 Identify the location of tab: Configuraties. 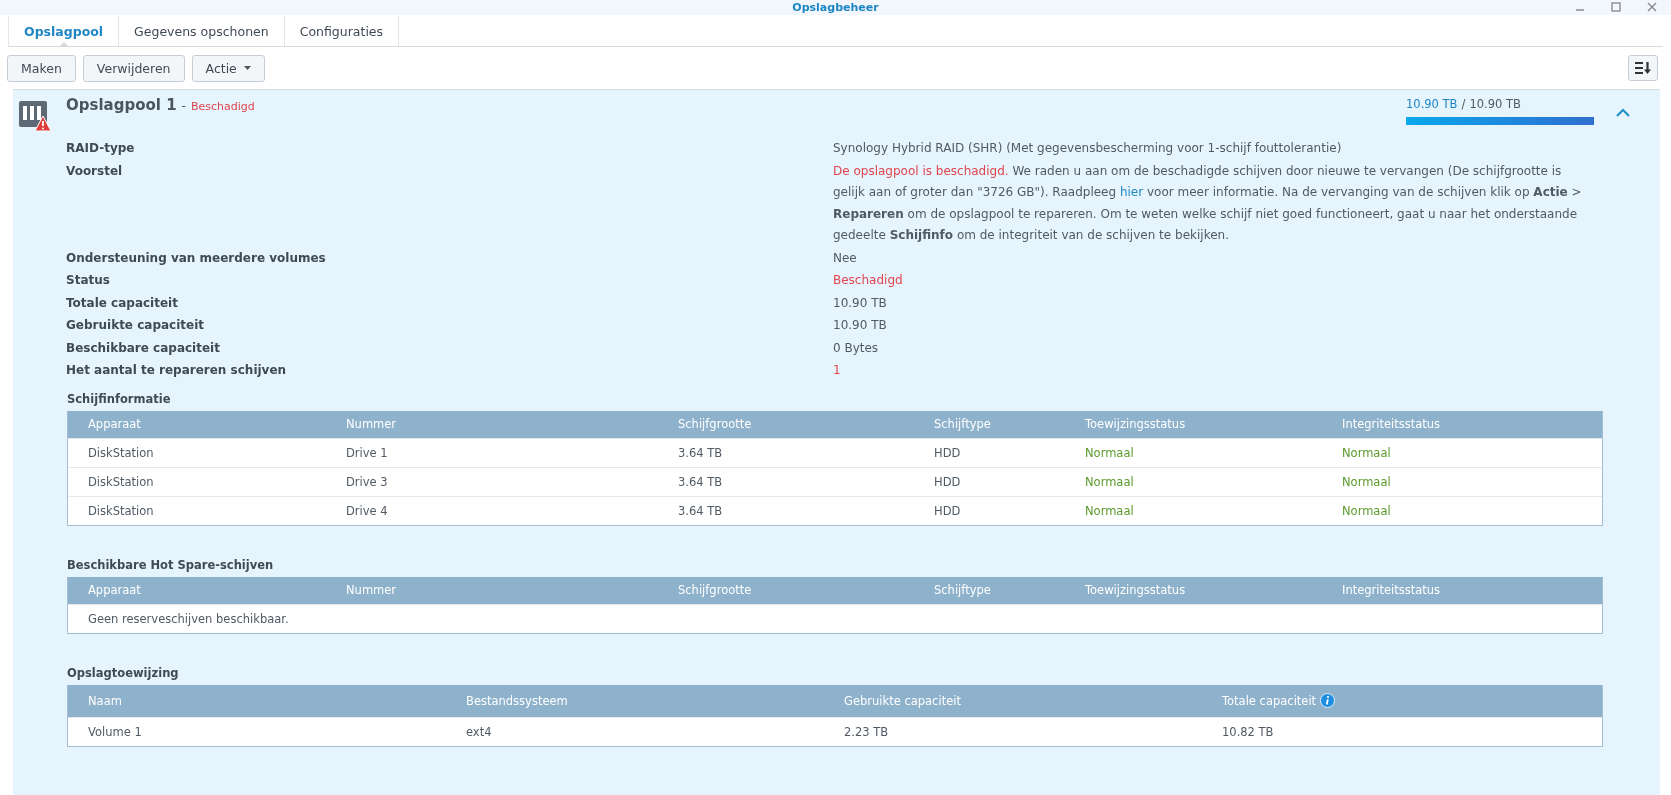
(341, 31).